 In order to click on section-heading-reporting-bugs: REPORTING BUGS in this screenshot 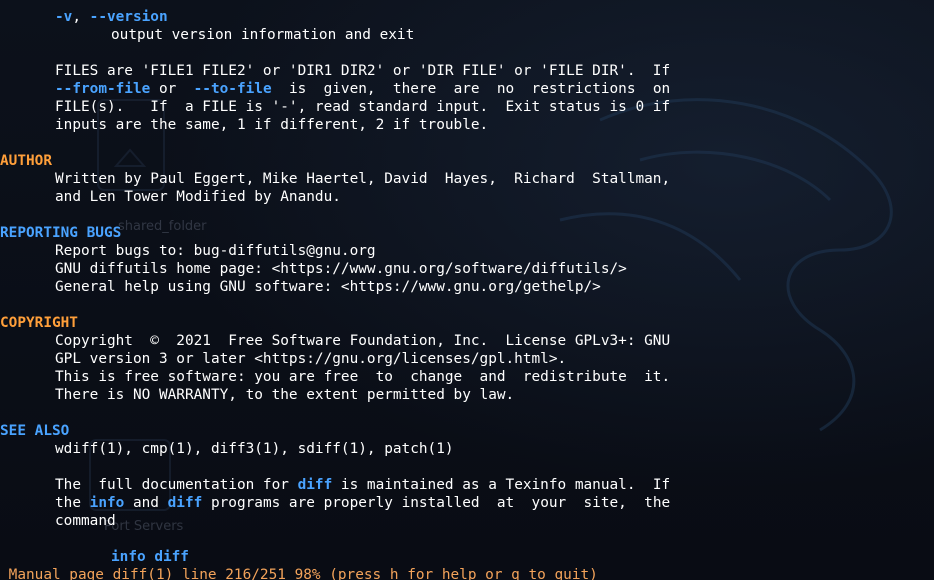, I will do `click(61, 233)`.